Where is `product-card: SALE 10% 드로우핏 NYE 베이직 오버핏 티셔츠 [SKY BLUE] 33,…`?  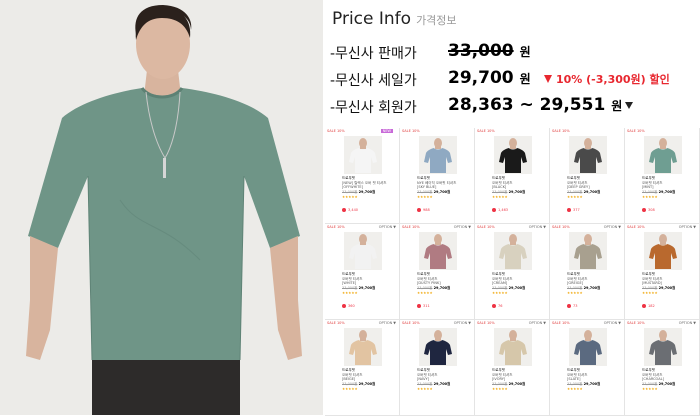
product-card: SALE 10% 드로우핏 NYE 베이직 오버핏 티셔츠 [SKY BLUE] 33,… is located at coordinates (437, 176).